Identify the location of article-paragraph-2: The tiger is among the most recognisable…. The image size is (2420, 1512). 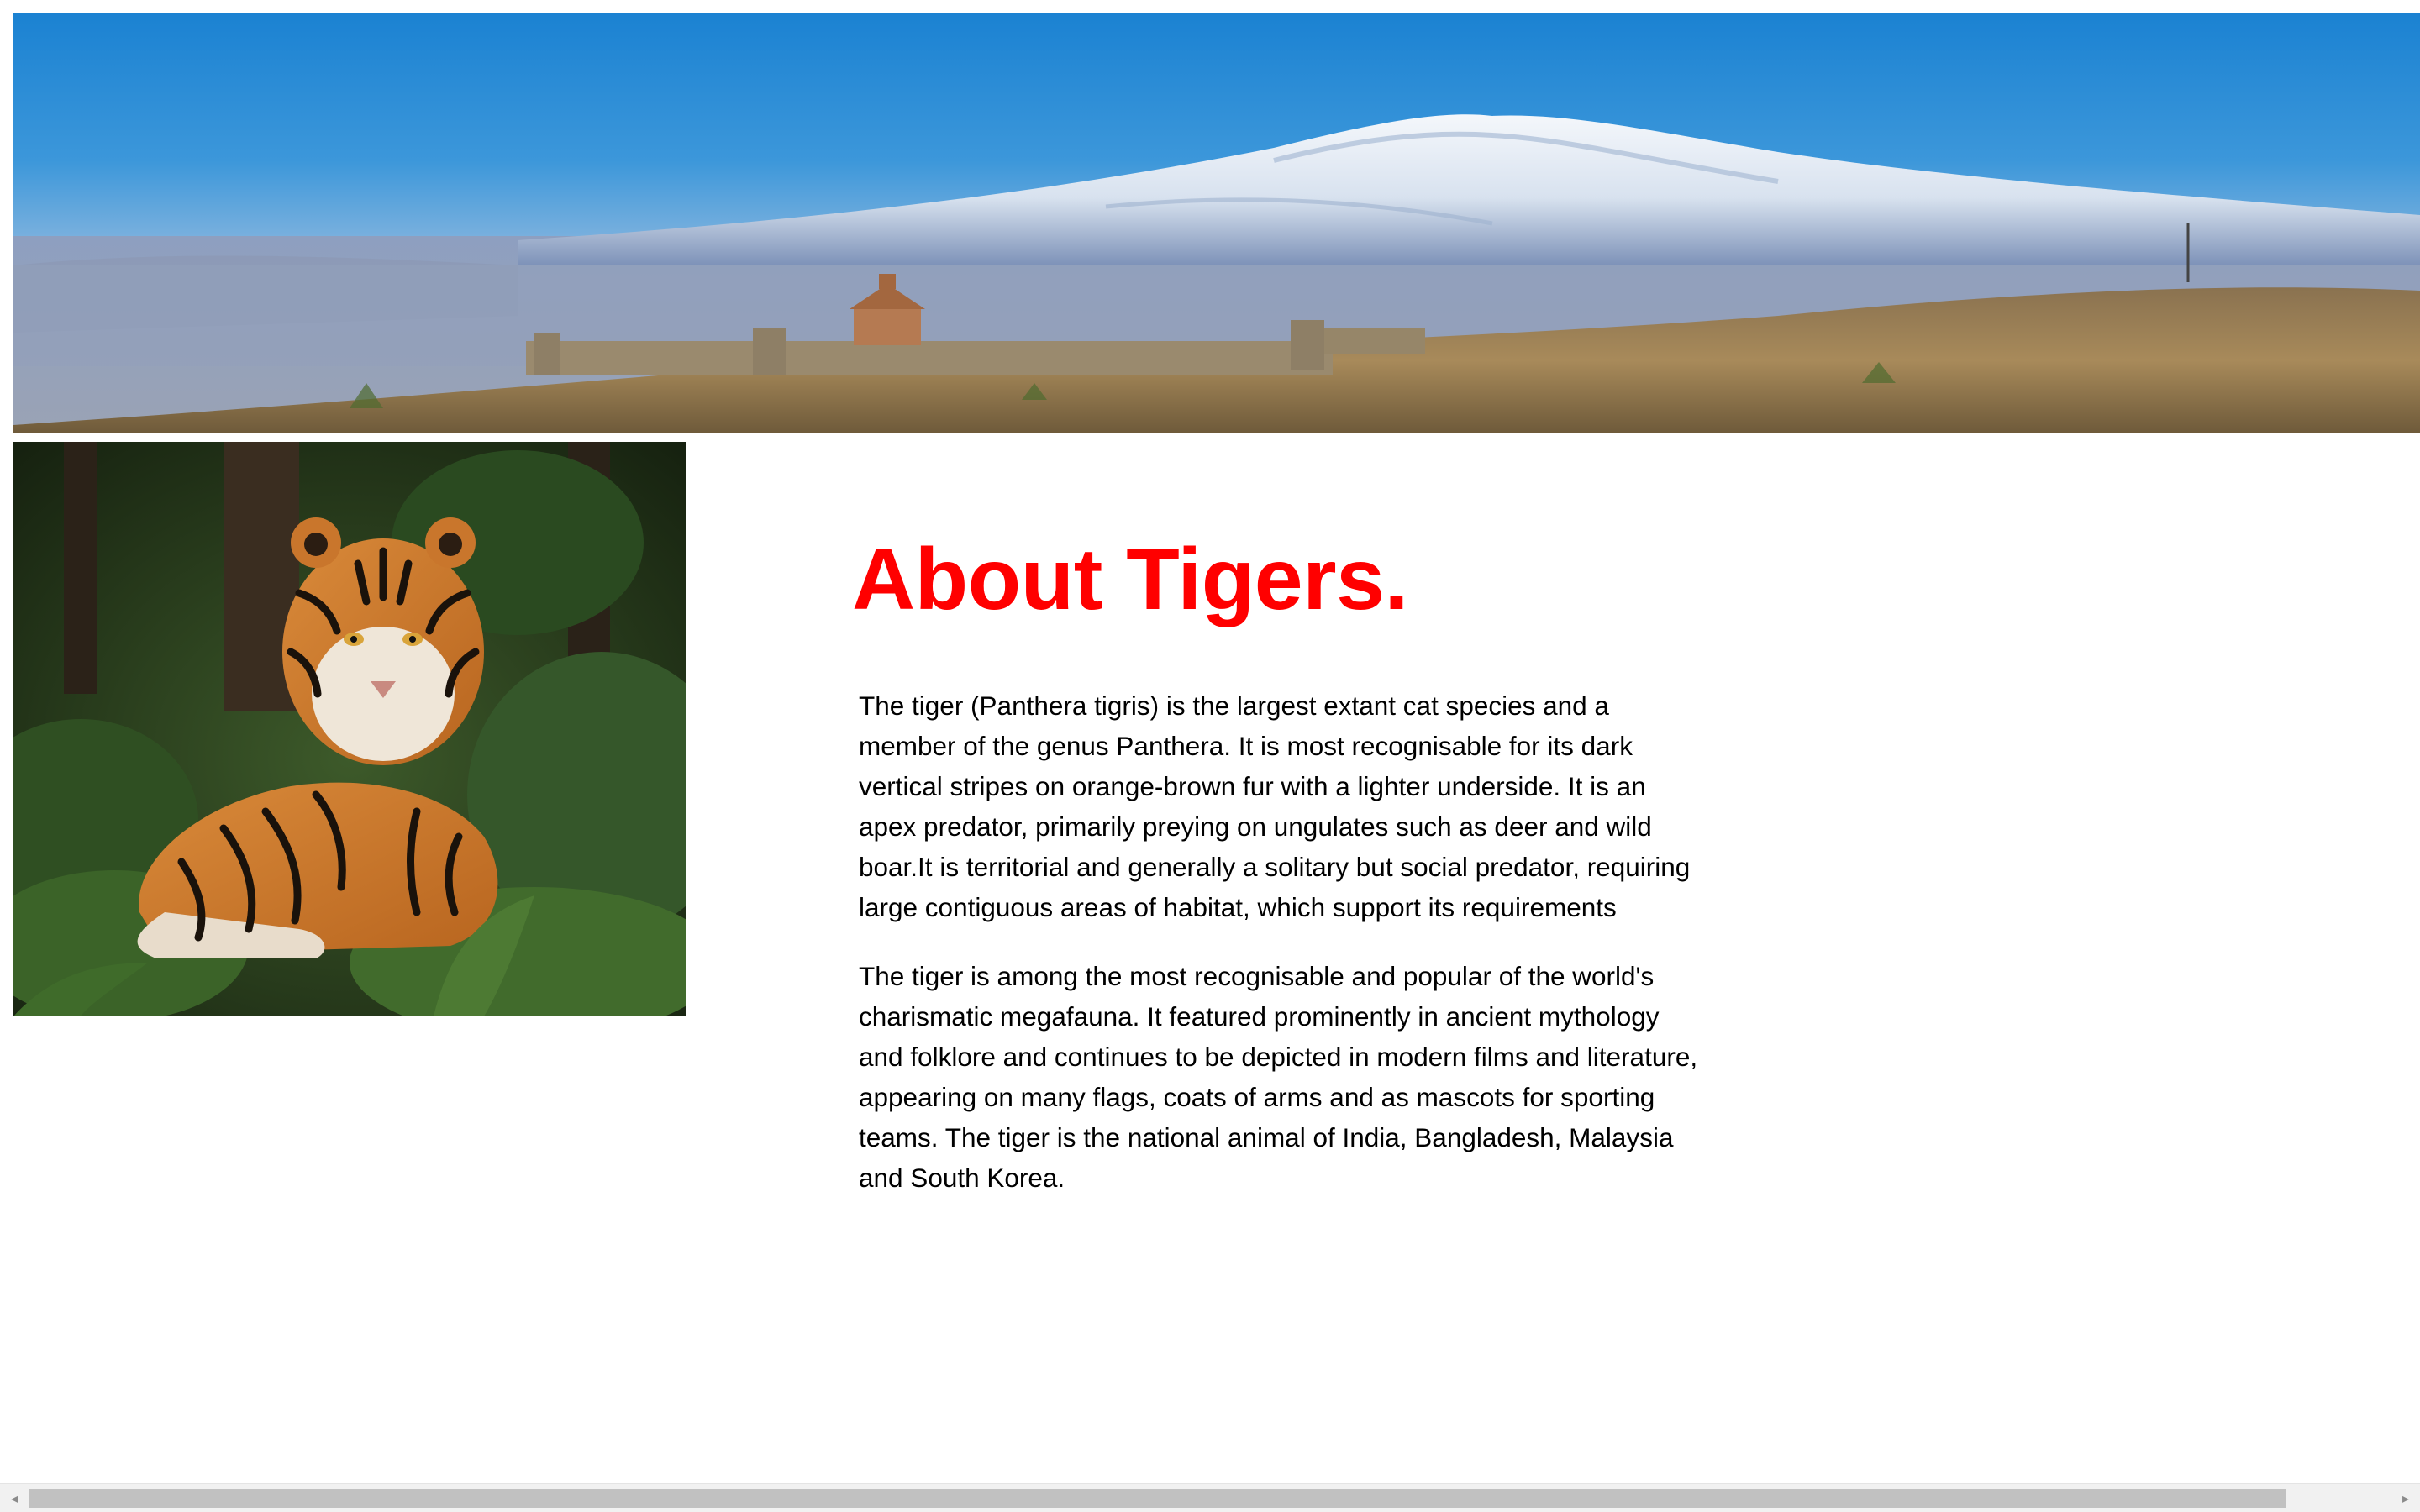
(1278, 1077).